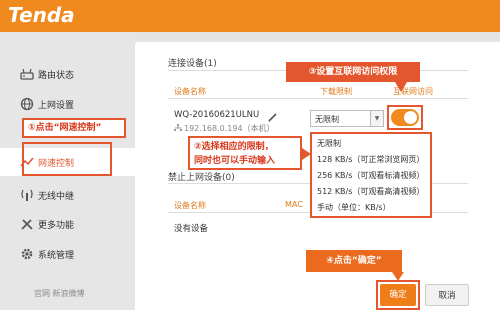 This screenshot has width=500, height=310. What do you see at coordinates (447, 295) in the screenshot?
I see `cancel-button: 取消` at bounding box center [447, 295].